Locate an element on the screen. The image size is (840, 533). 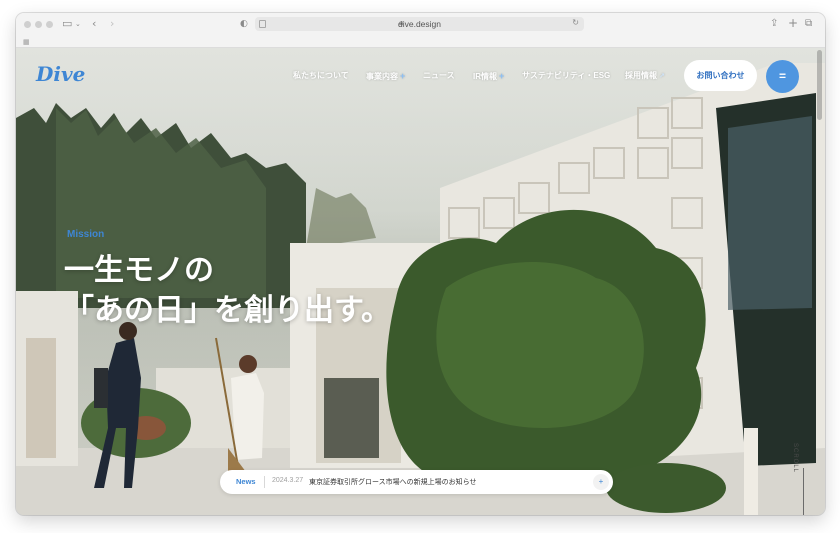
browser-toolbar: ▭ ⌄ ‹ › ◐ 🔒︎ dive.design ↻ ⇪ + ⧉ is located at coordinates (420, 24).